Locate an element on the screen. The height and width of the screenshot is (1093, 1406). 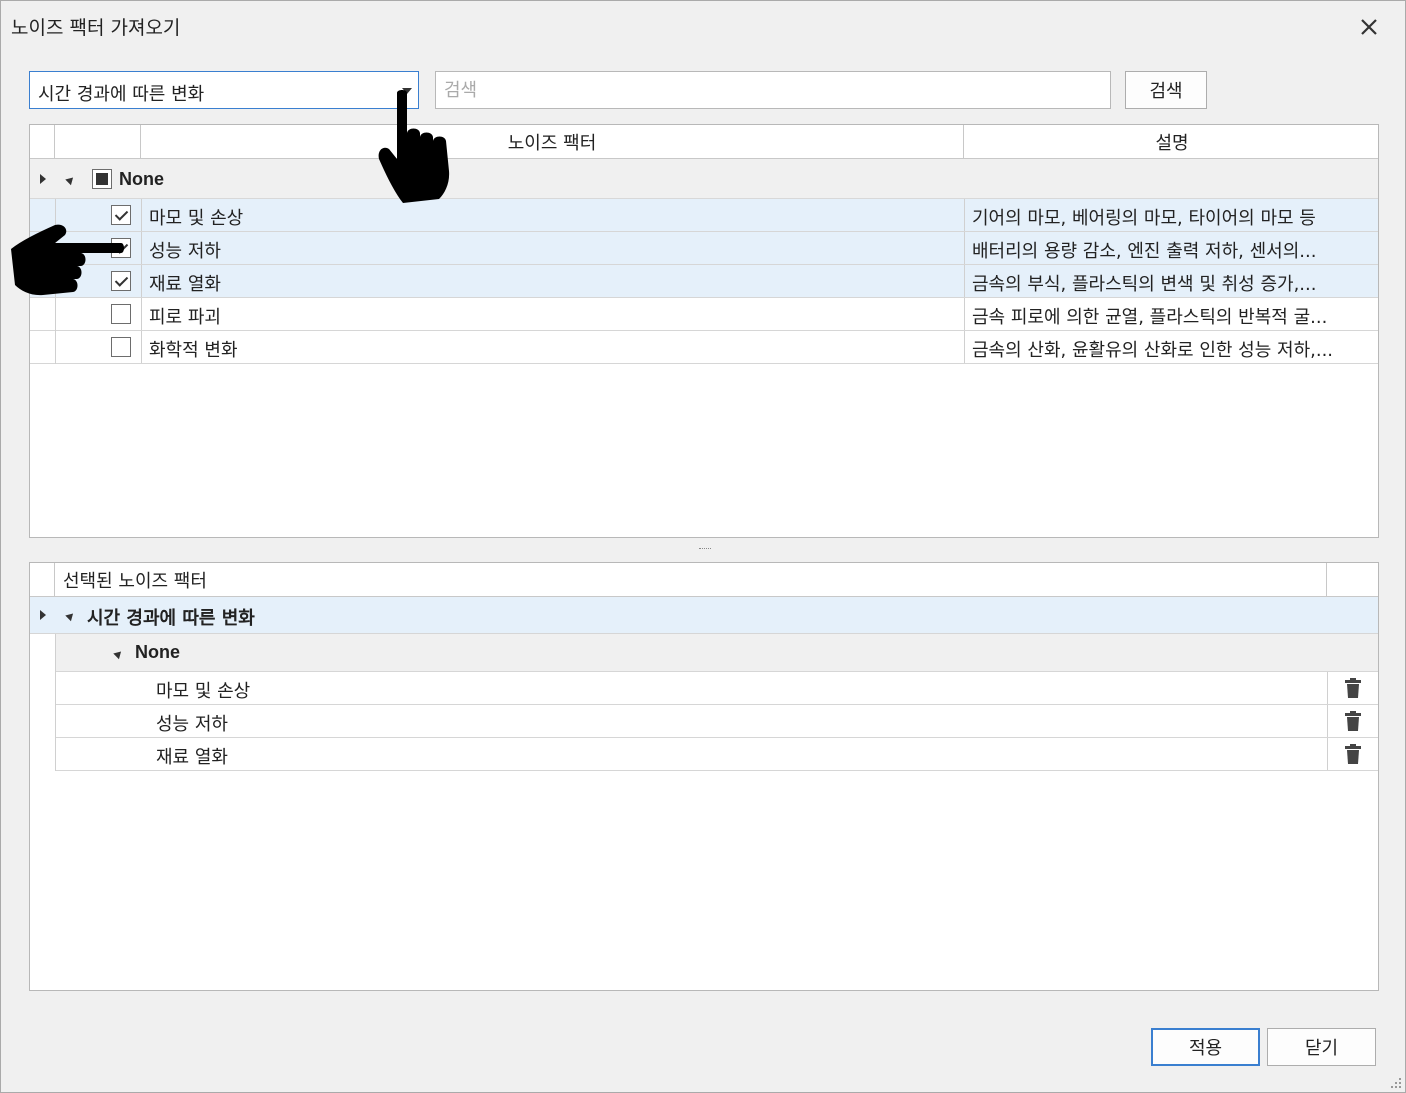
factor-name: 화학적 변화 is located at coordinates (193, 350).